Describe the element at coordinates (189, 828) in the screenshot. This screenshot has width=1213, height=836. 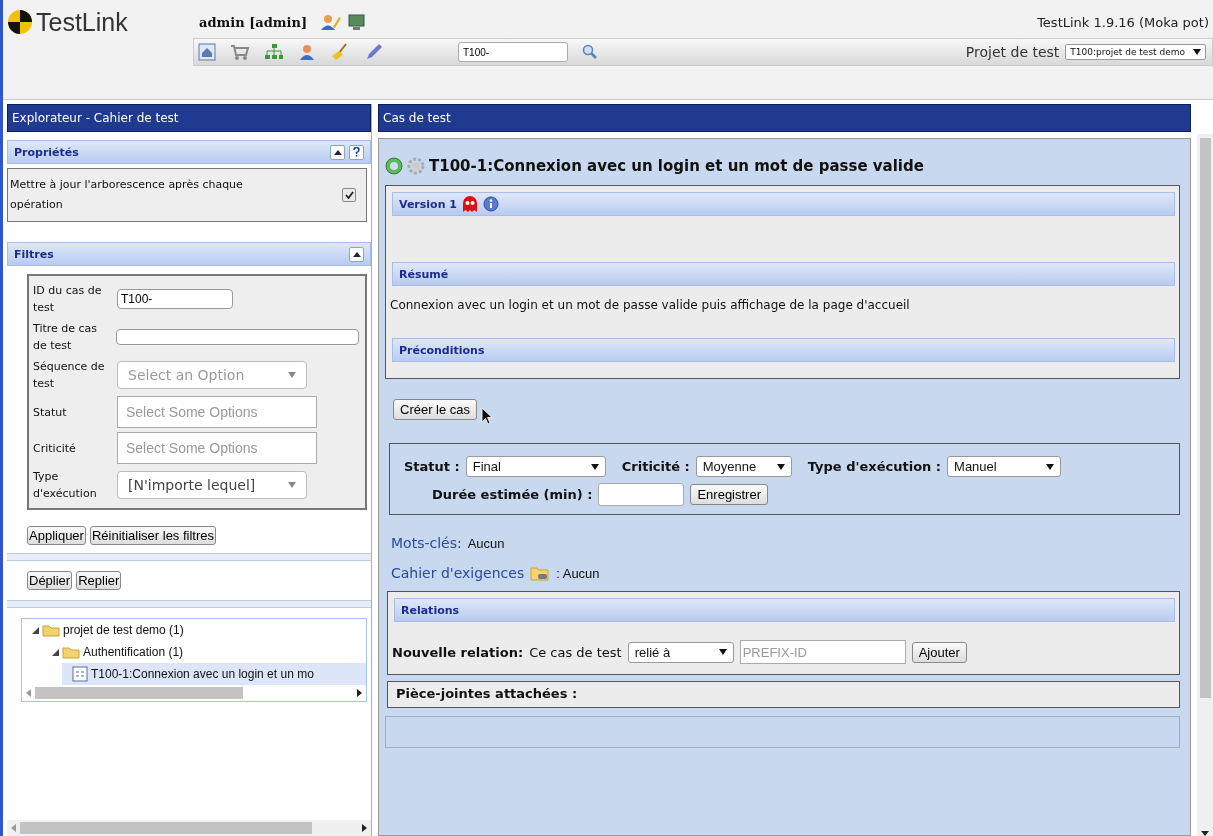
I see `horizontal-scrollbar` at that location.